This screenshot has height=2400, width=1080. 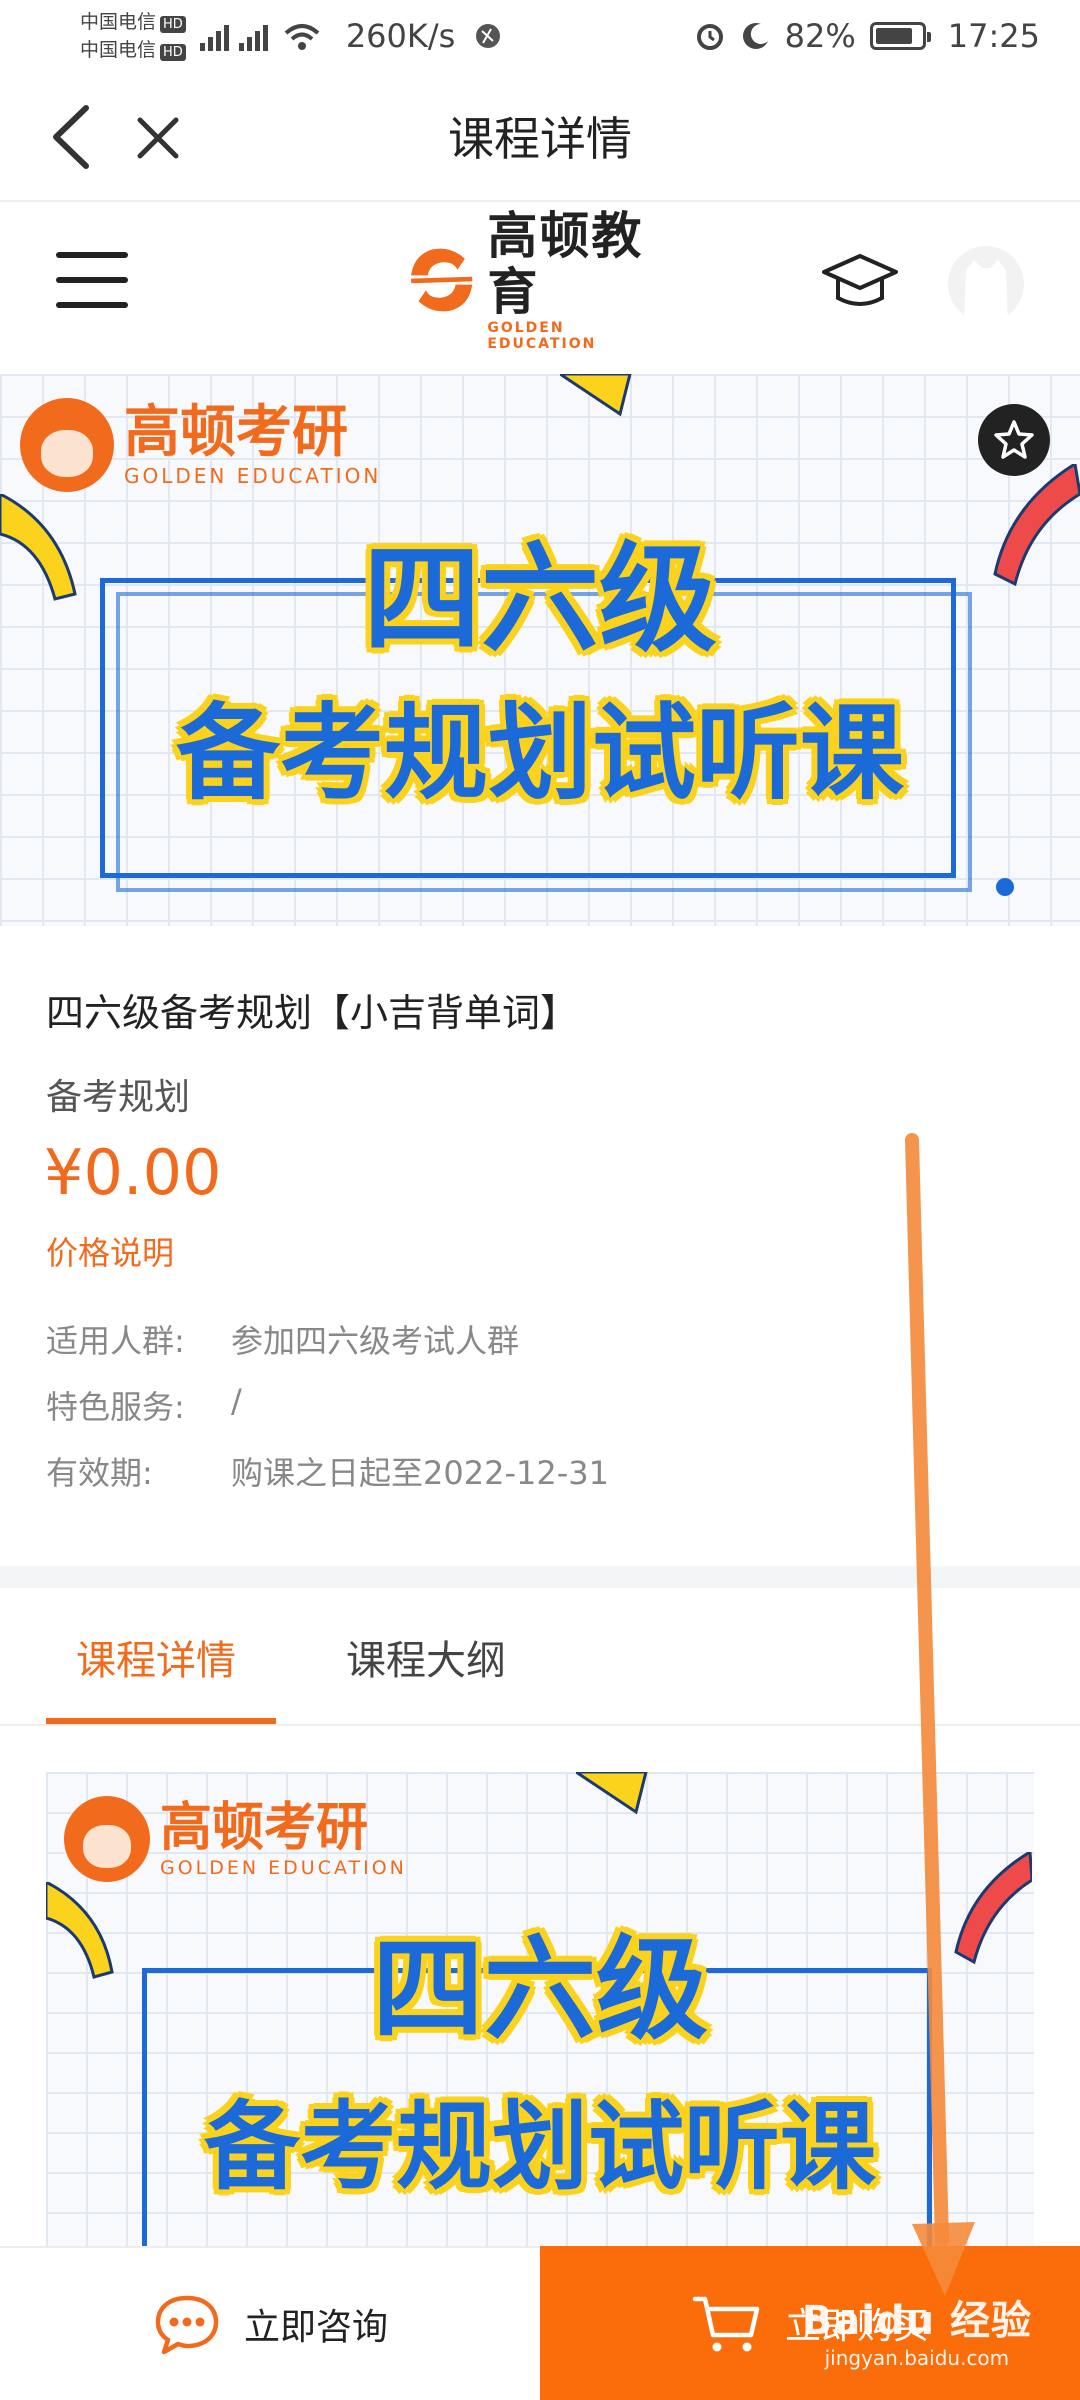 I want to click on dot-decoration, so click(x=1005, y=887).